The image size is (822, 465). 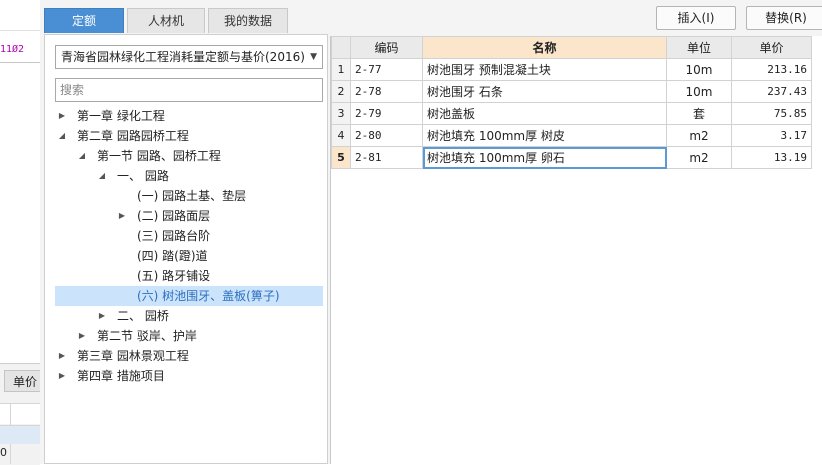 I want to click on tree-node-section-2: ▶ 第二节 驳岸、护岸, so click(x=189, y=336).